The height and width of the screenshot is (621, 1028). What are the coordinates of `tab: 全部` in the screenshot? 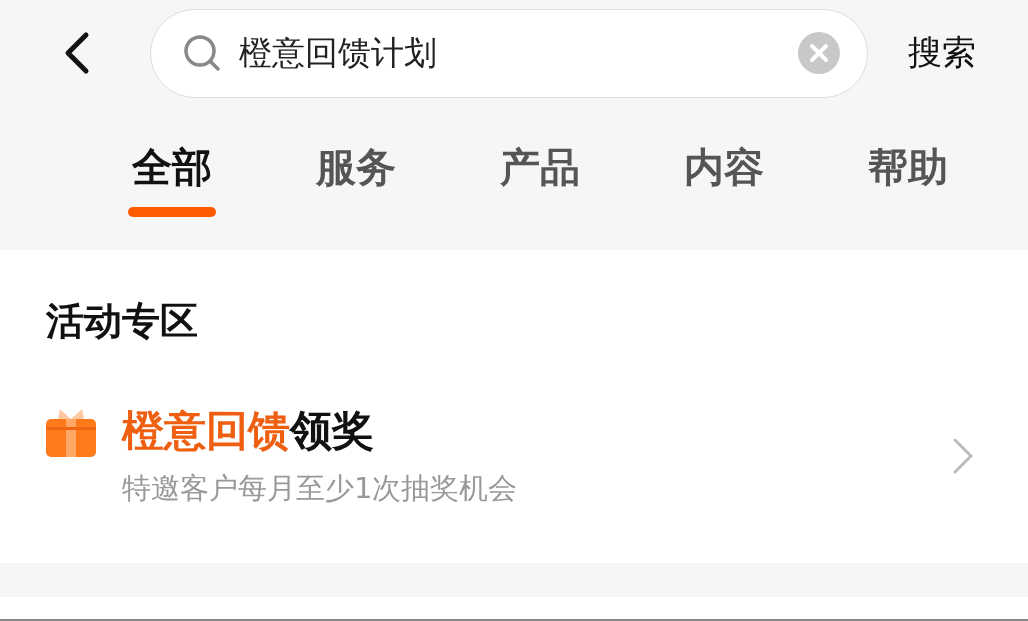 It's located at (172, 172).